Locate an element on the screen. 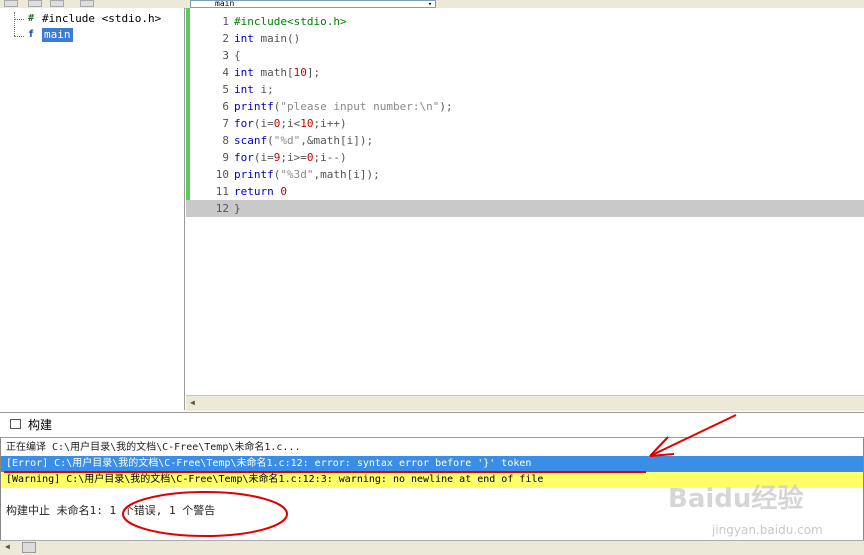 Image resolution: width=864 pixels, height=555 pixels. tree-item-include: # #include <stdio.h> is located at coordinates (92, 19).